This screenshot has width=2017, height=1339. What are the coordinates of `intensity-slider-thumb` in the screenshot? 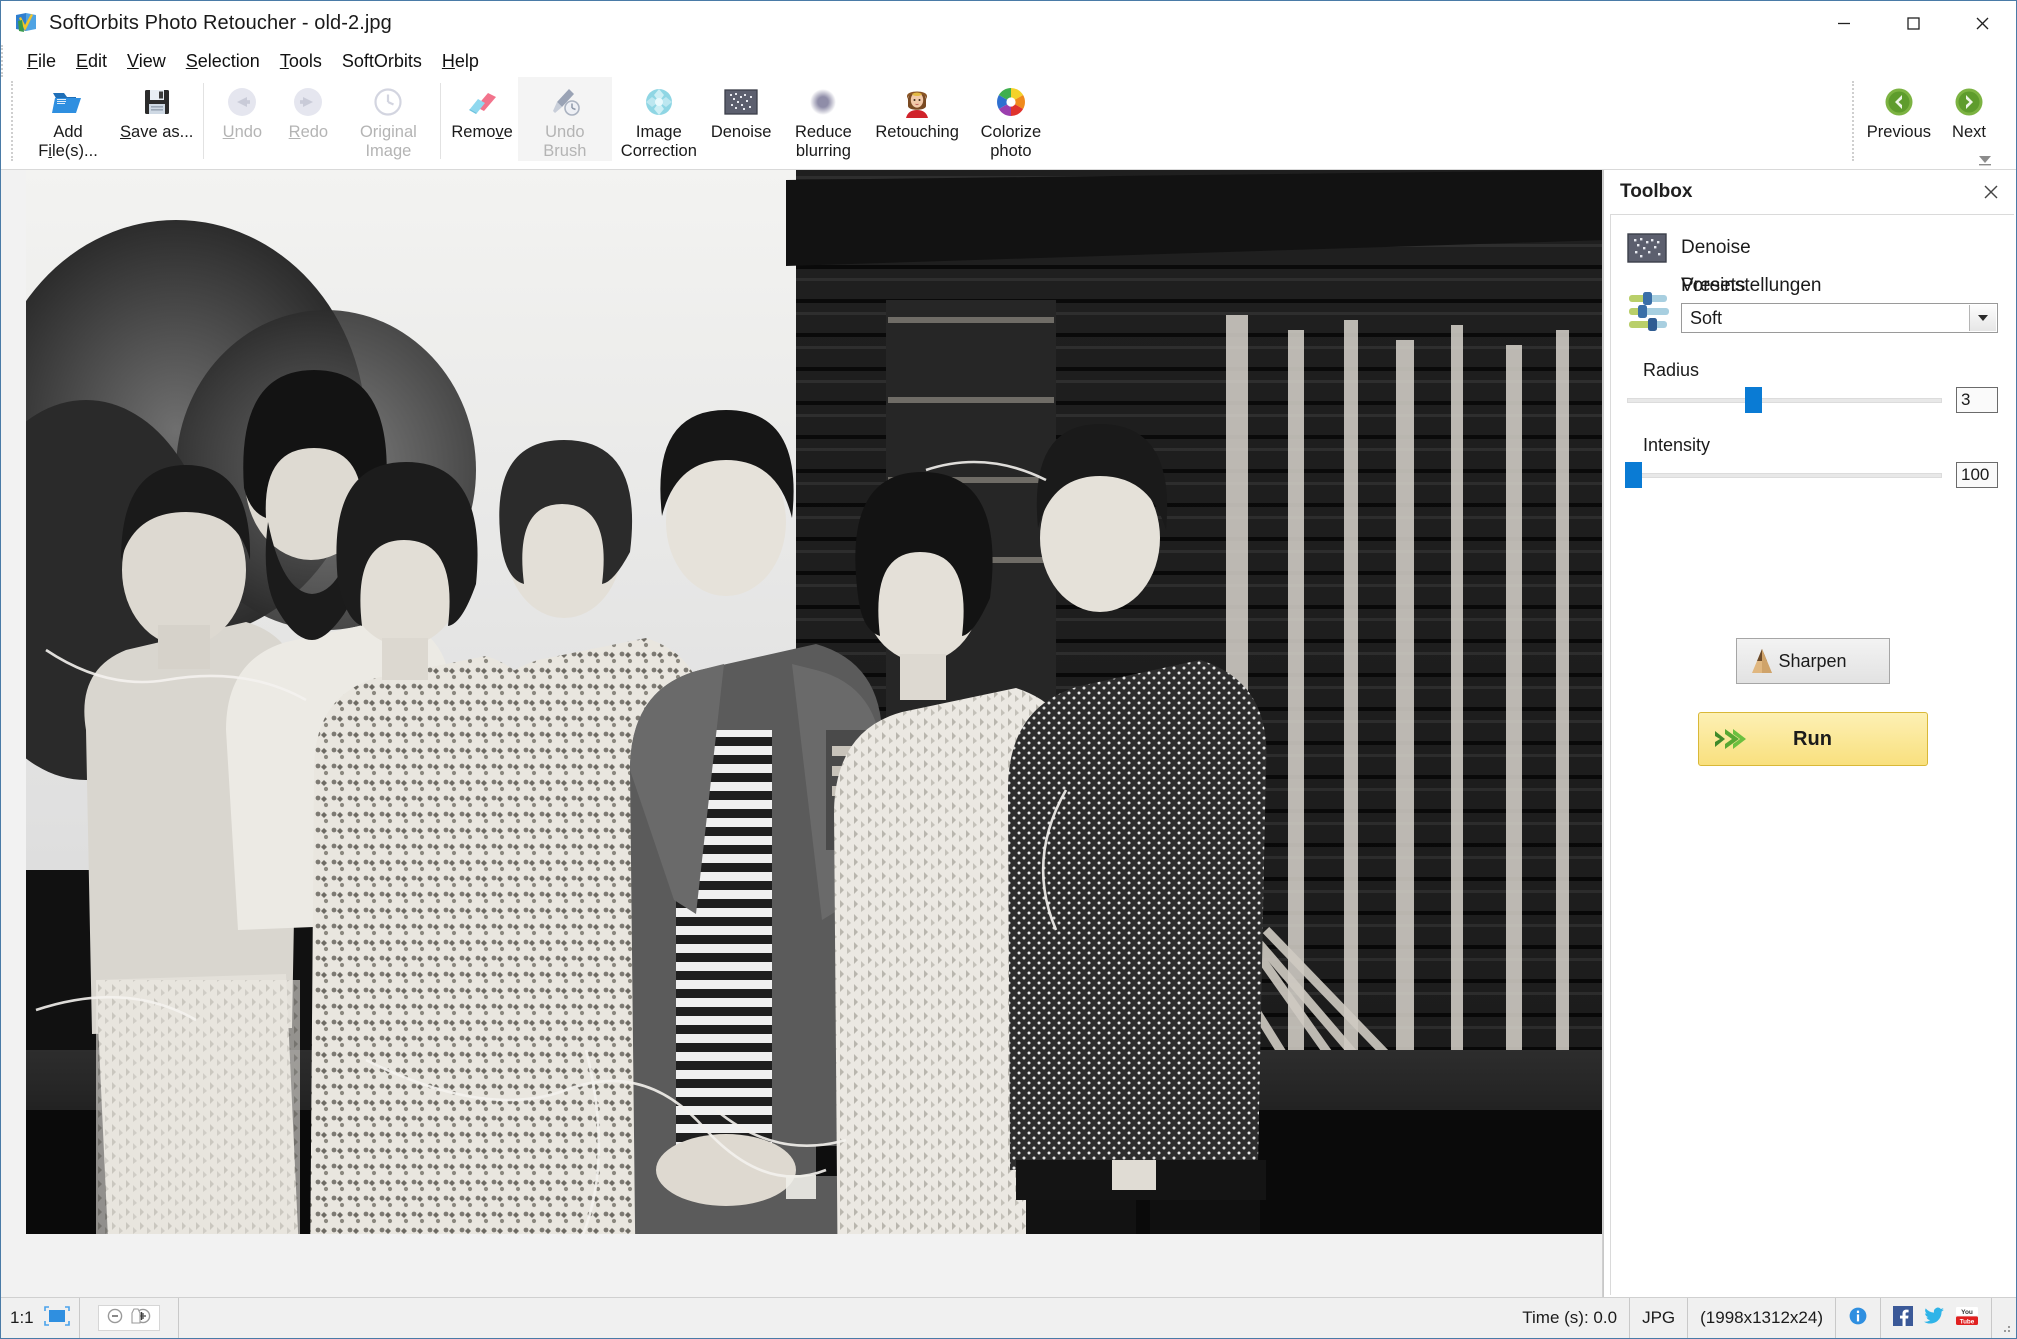 It's located at (1634, 475).